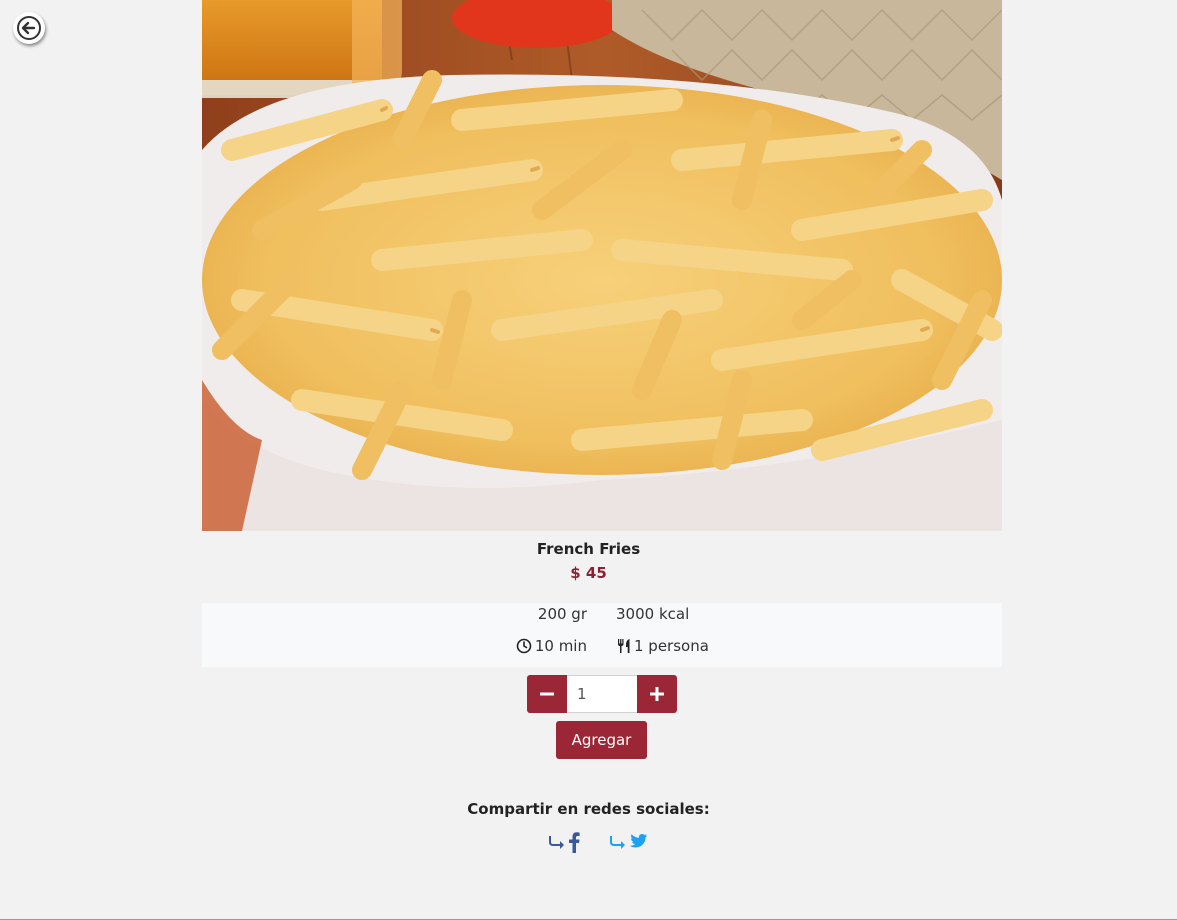 Image resolution: width=1177 pixels, height=920 pixels. I want to click on prep-time: 10 min, so click(551, 646).